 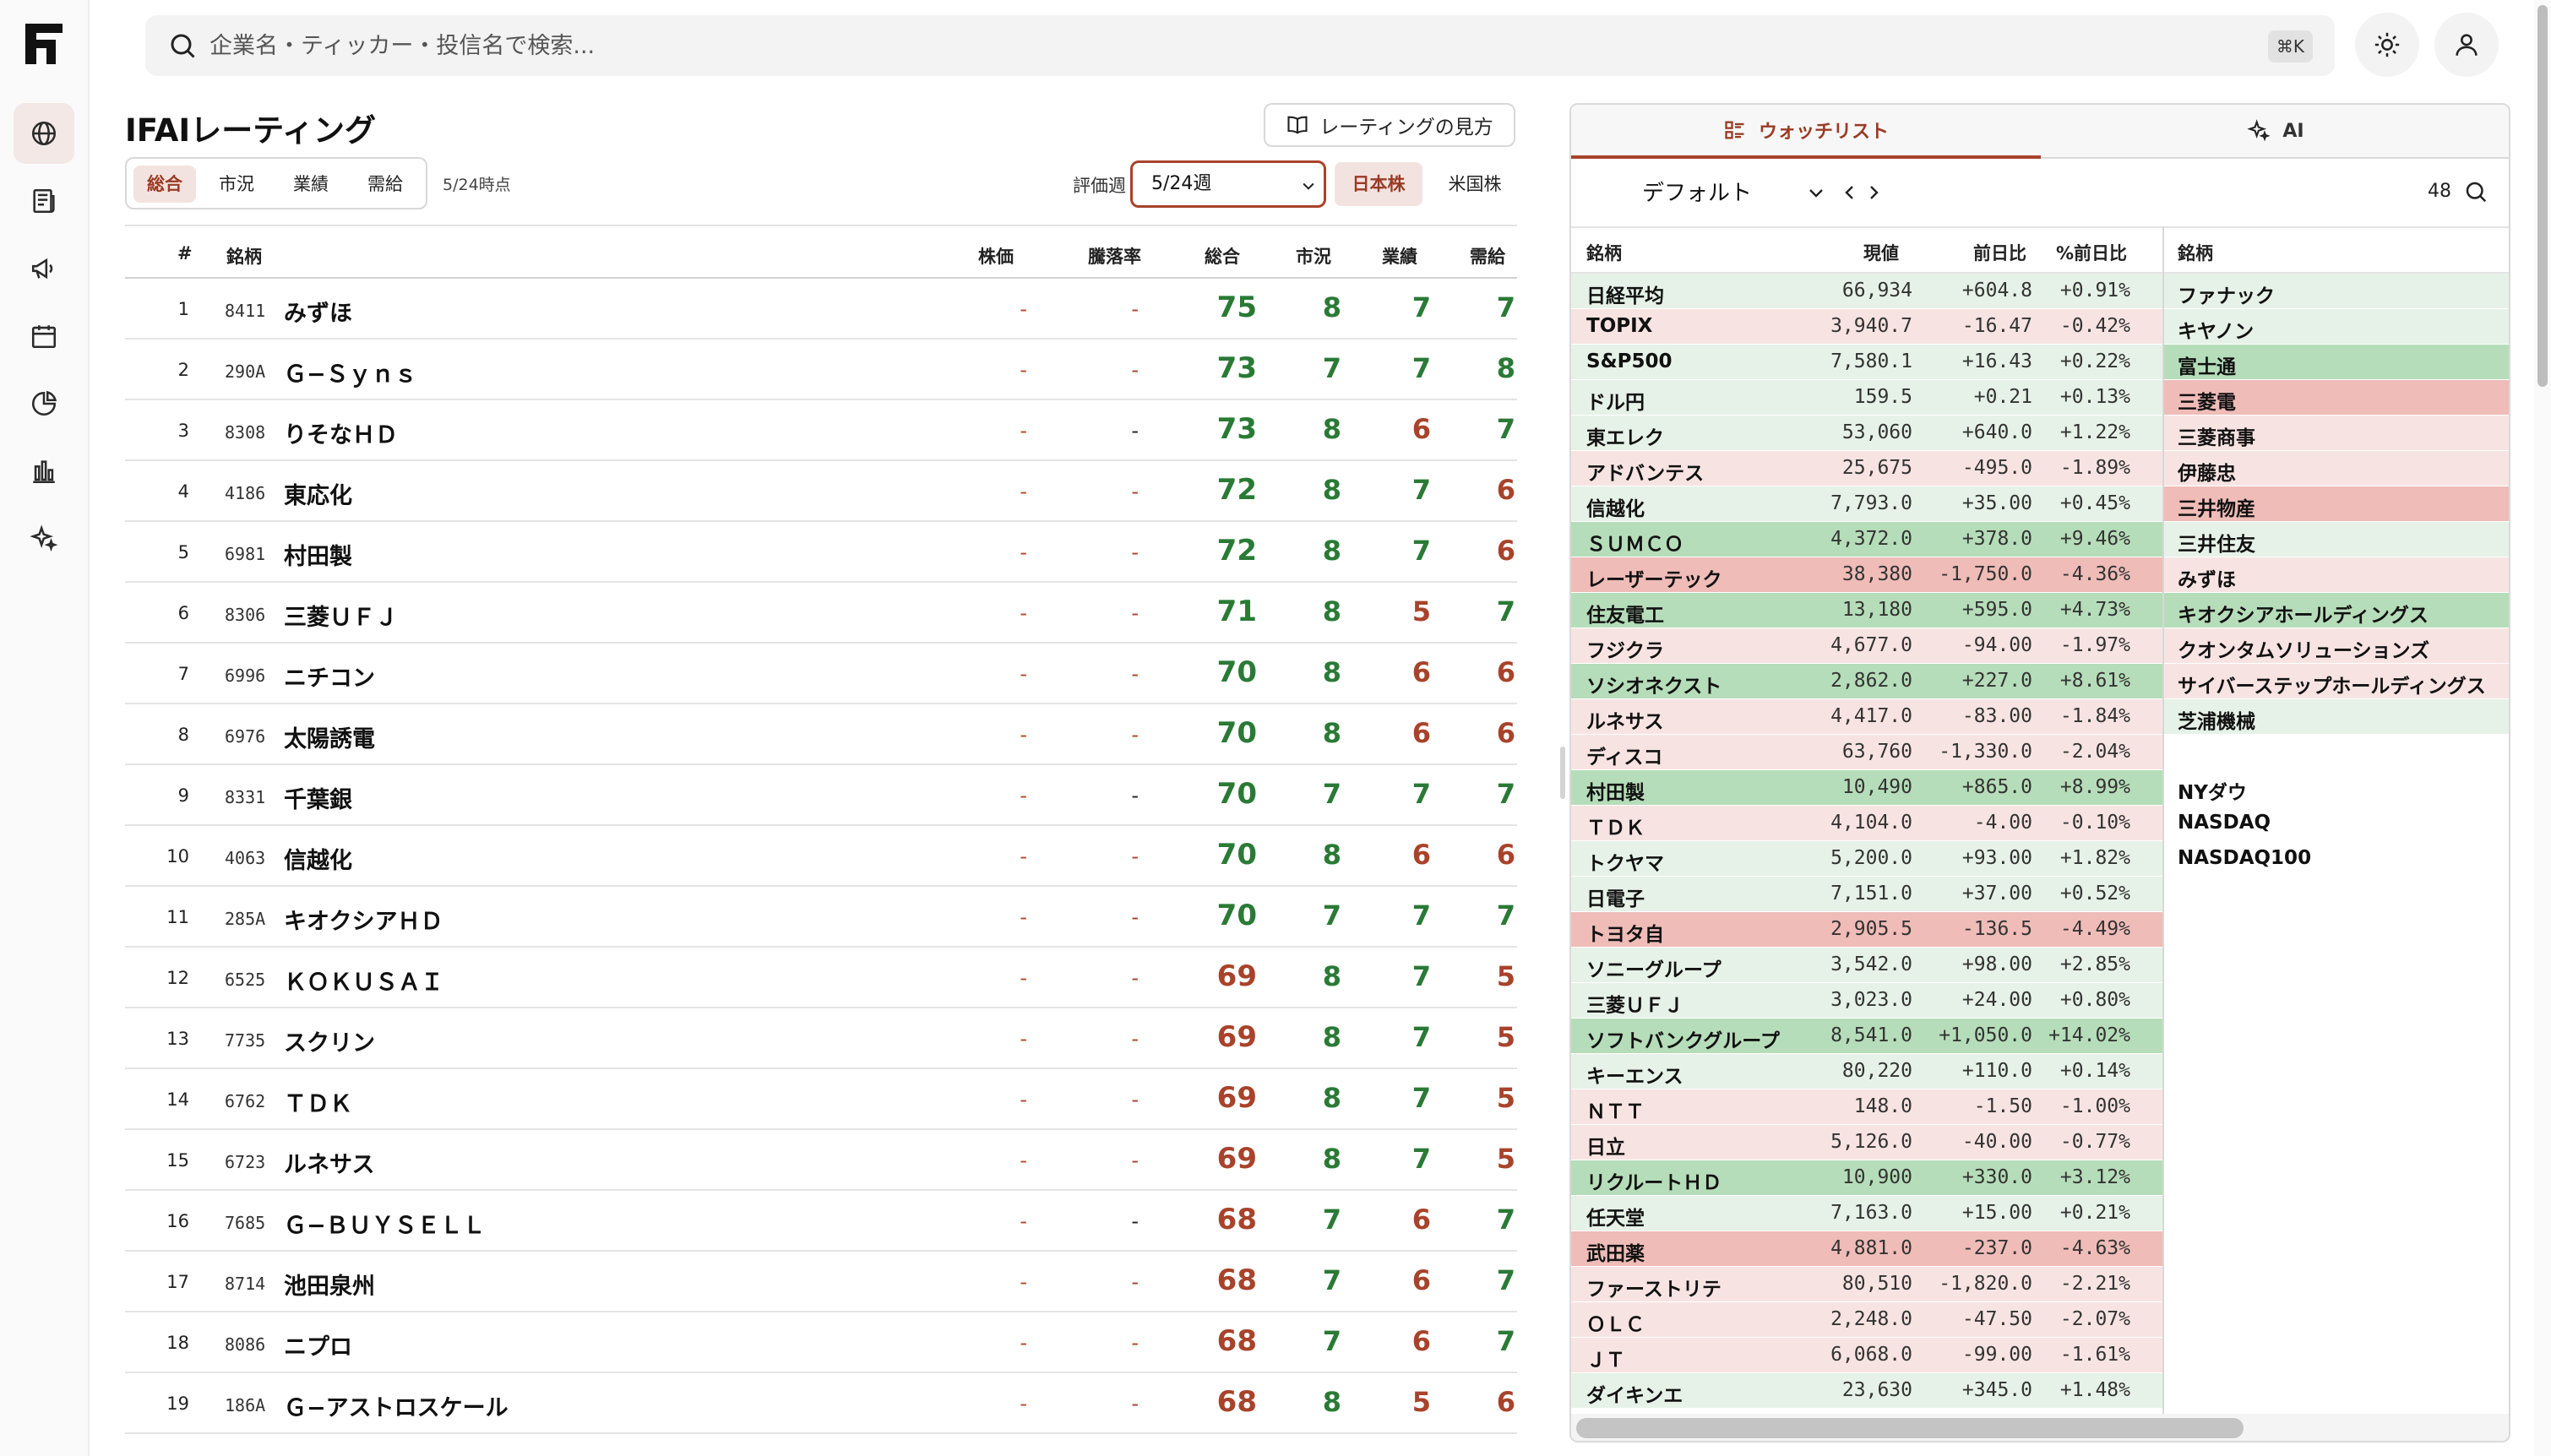 I want to click on list-item: 富士通, so click(x=2336, y=362).